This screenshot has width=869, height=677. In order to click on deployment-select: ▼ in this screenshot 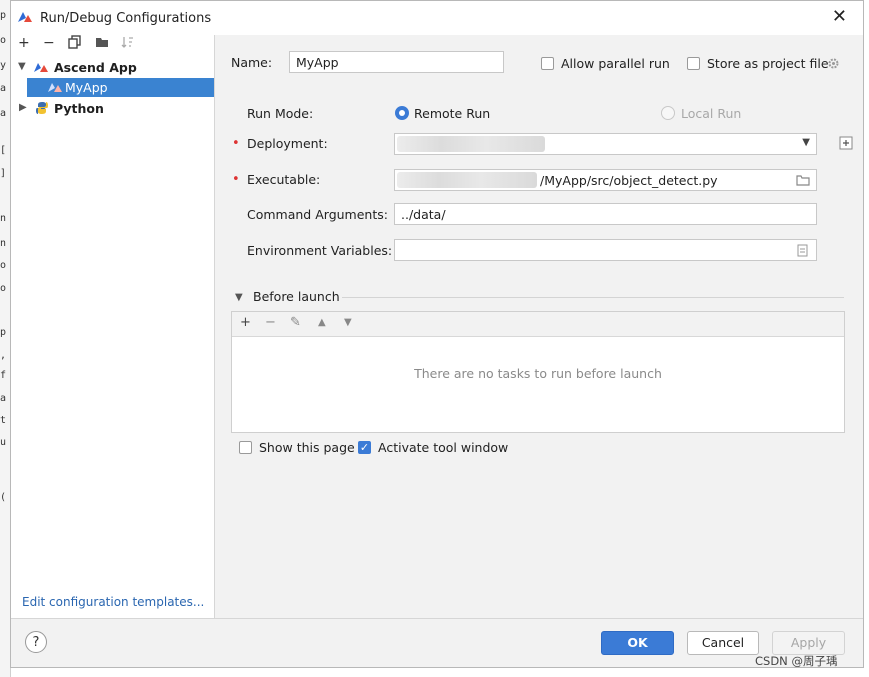, I will do `click(605, 144)`.